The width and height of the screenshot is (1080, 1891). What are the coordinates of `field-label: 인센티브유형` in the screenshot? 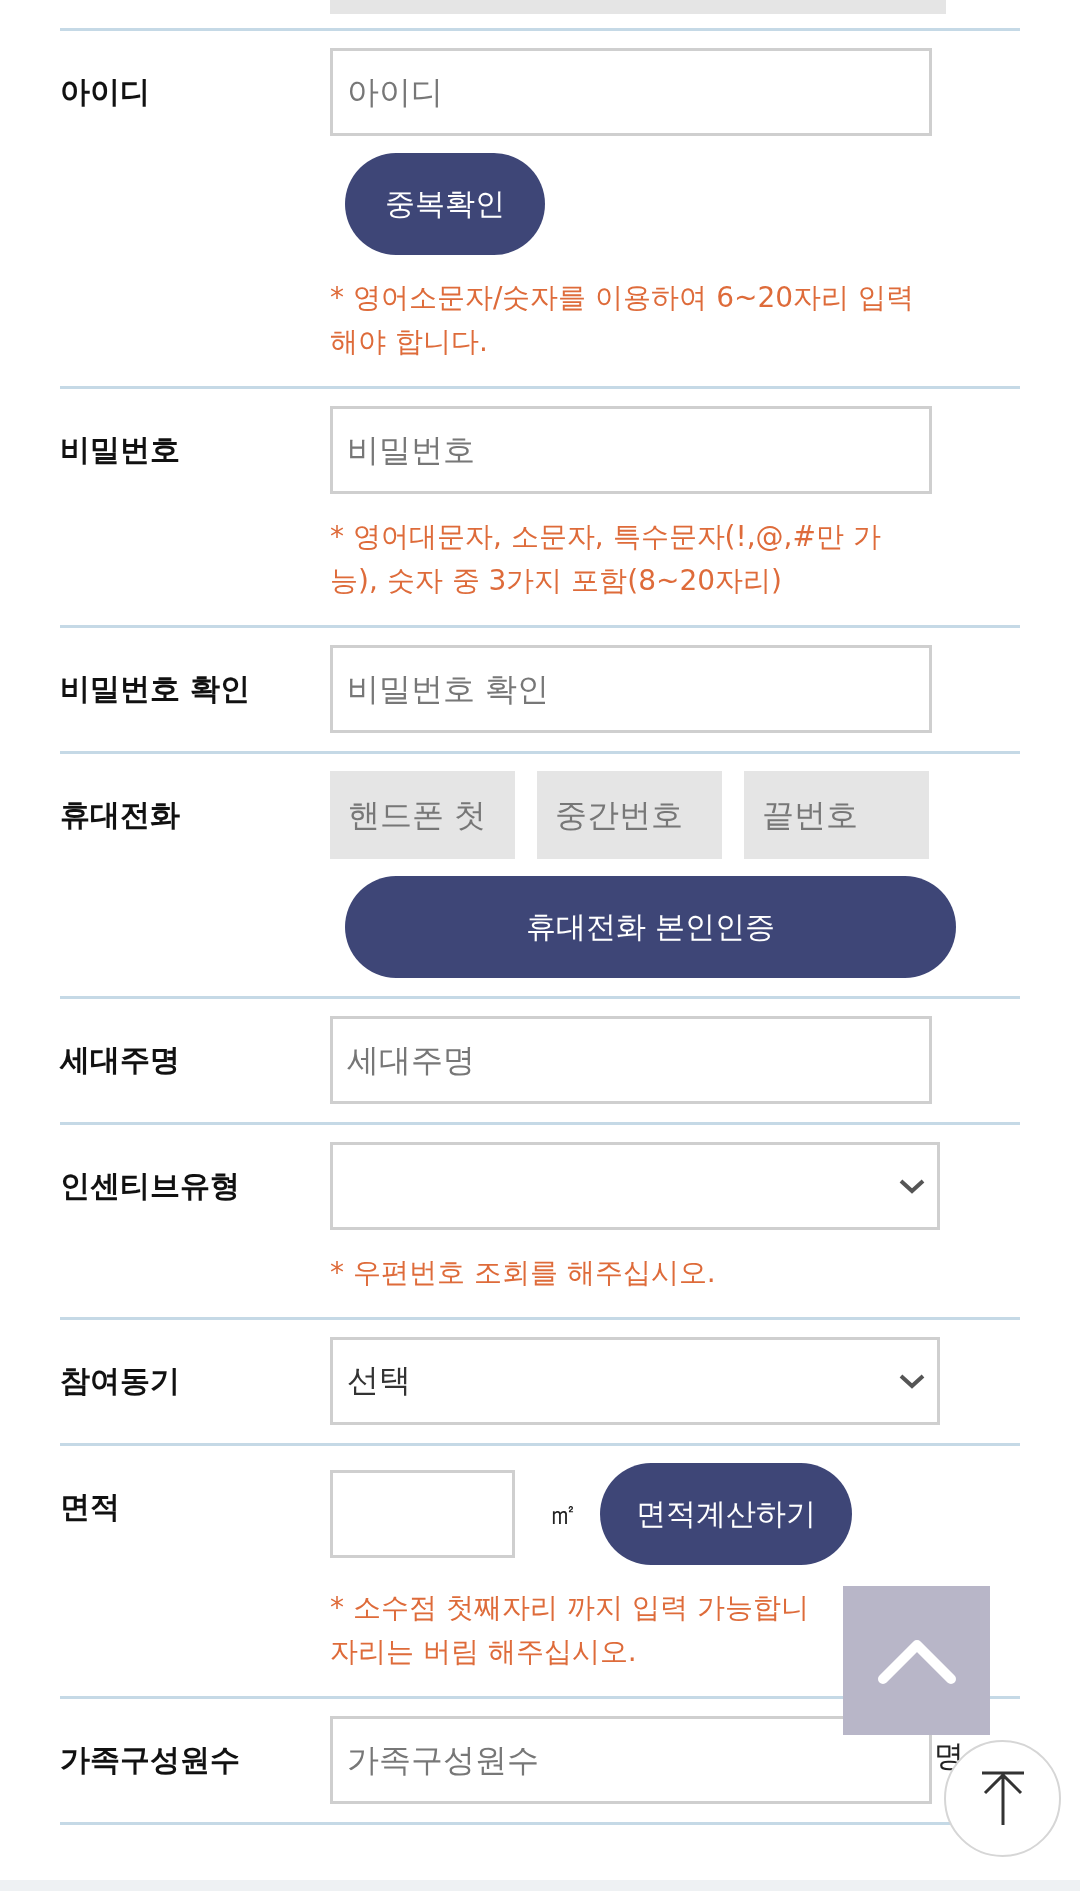 It's located at (150, 1186).